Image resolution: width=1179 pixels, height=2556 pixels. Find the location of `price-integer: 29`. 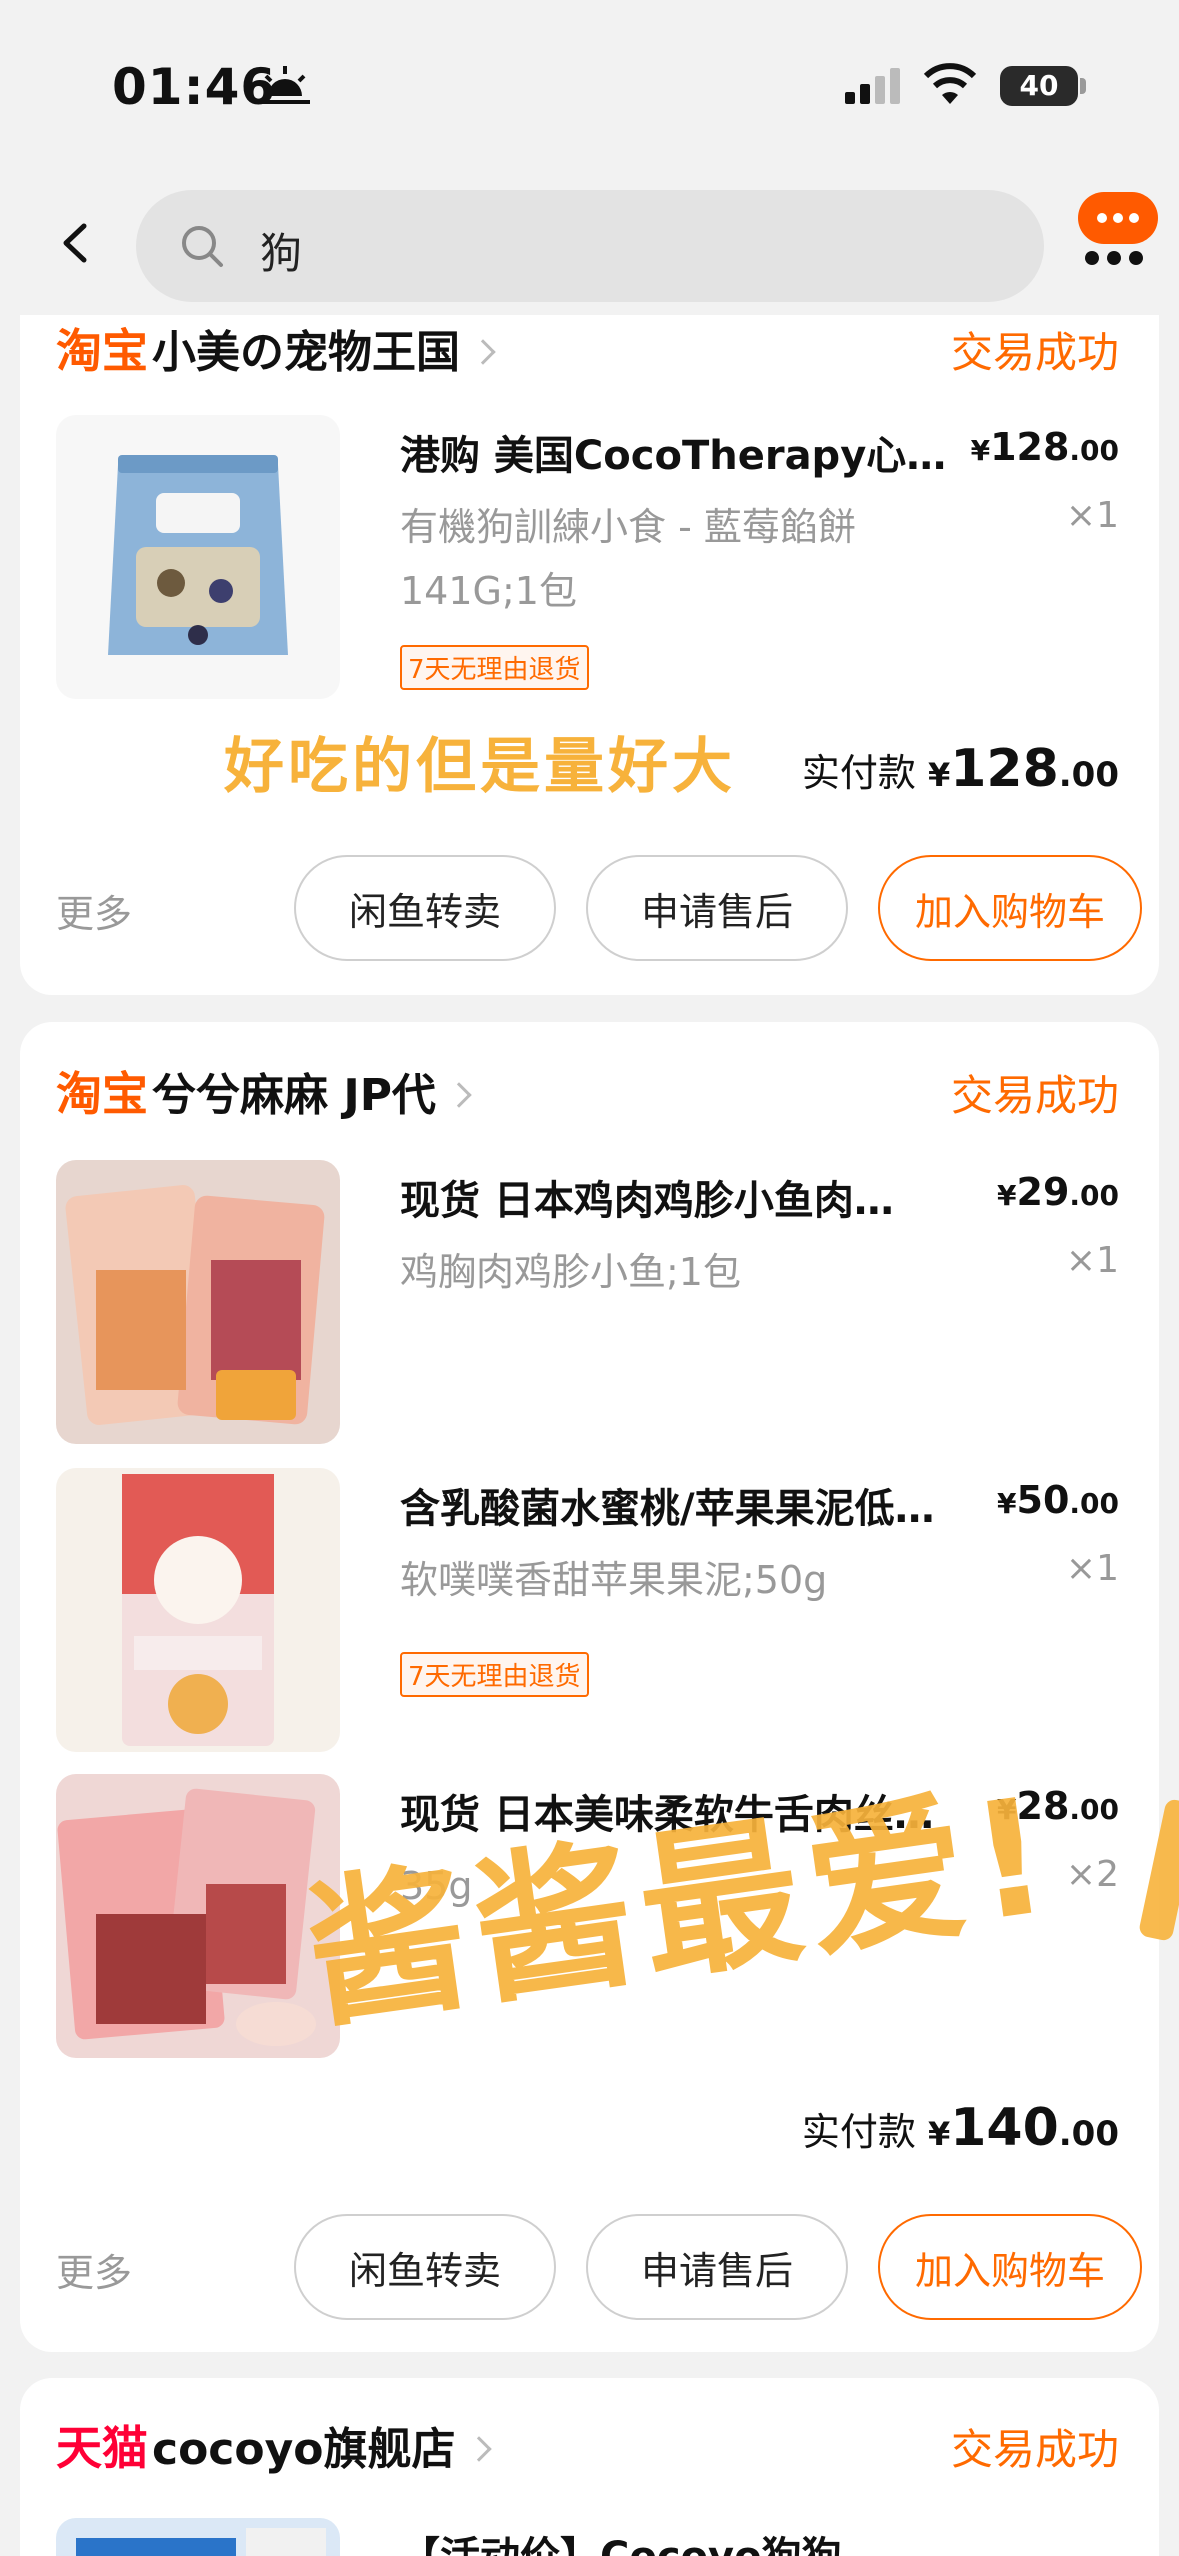

price-integer: 29 is located at coordinates (1043, 1192).